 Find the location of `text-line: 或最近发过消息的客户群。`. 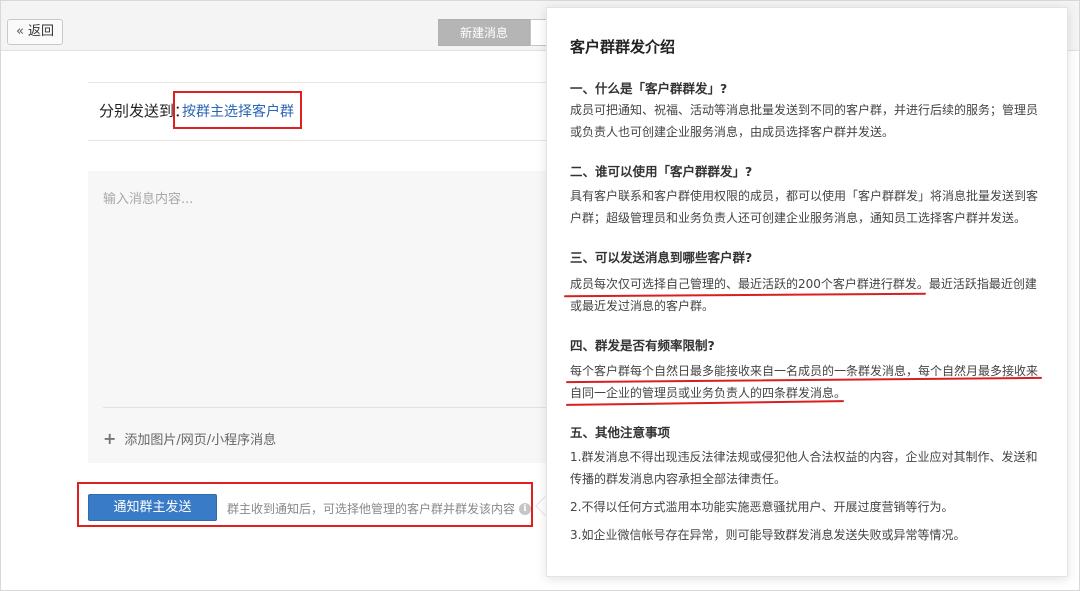

text-line: 或最近发过消息的客户群。 is located at coordinates (642, 306).